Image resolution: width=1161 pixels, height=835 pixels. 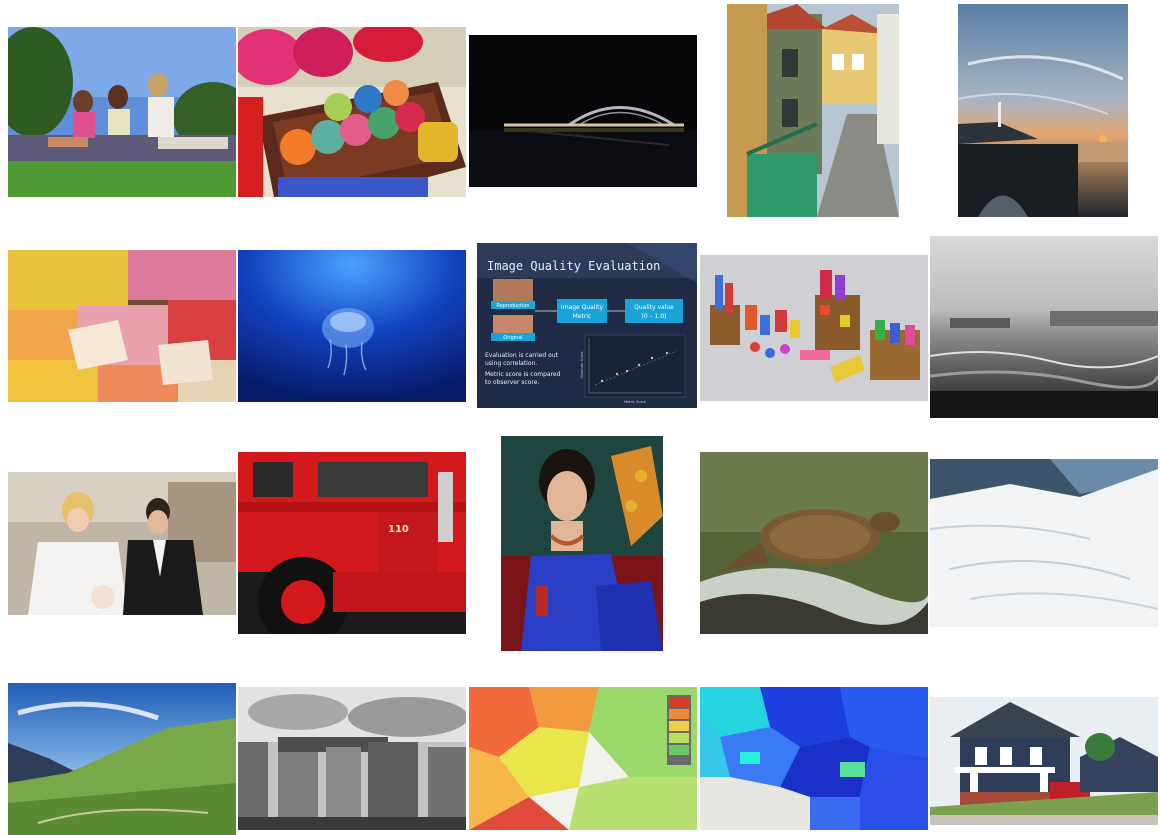 I want to click on map-blue-regions, so click(x=814, y=758).